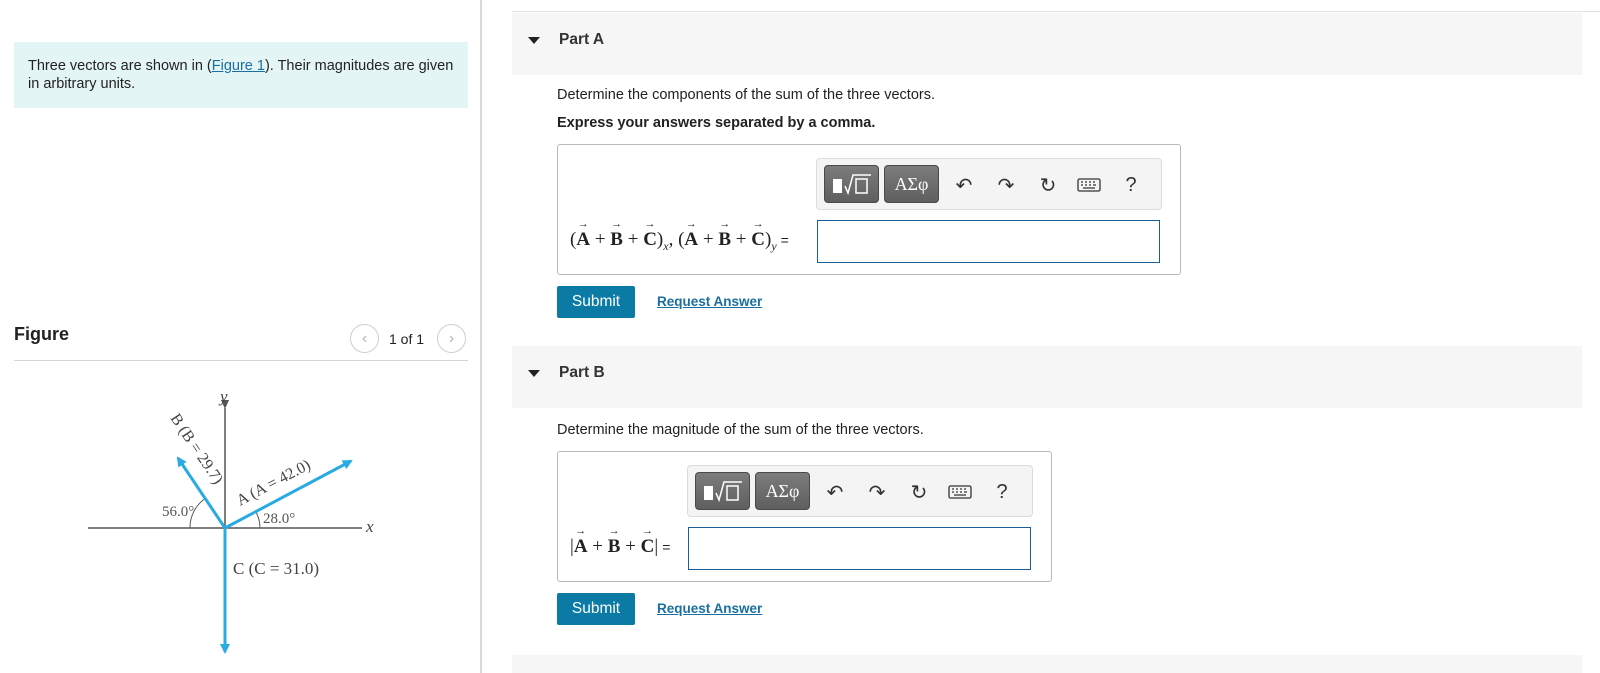 This screenshot has height=673, width=1600. Describe the element at coordinates (223, 397) in the screenshot. I see `y-axis-label: y` at that location.